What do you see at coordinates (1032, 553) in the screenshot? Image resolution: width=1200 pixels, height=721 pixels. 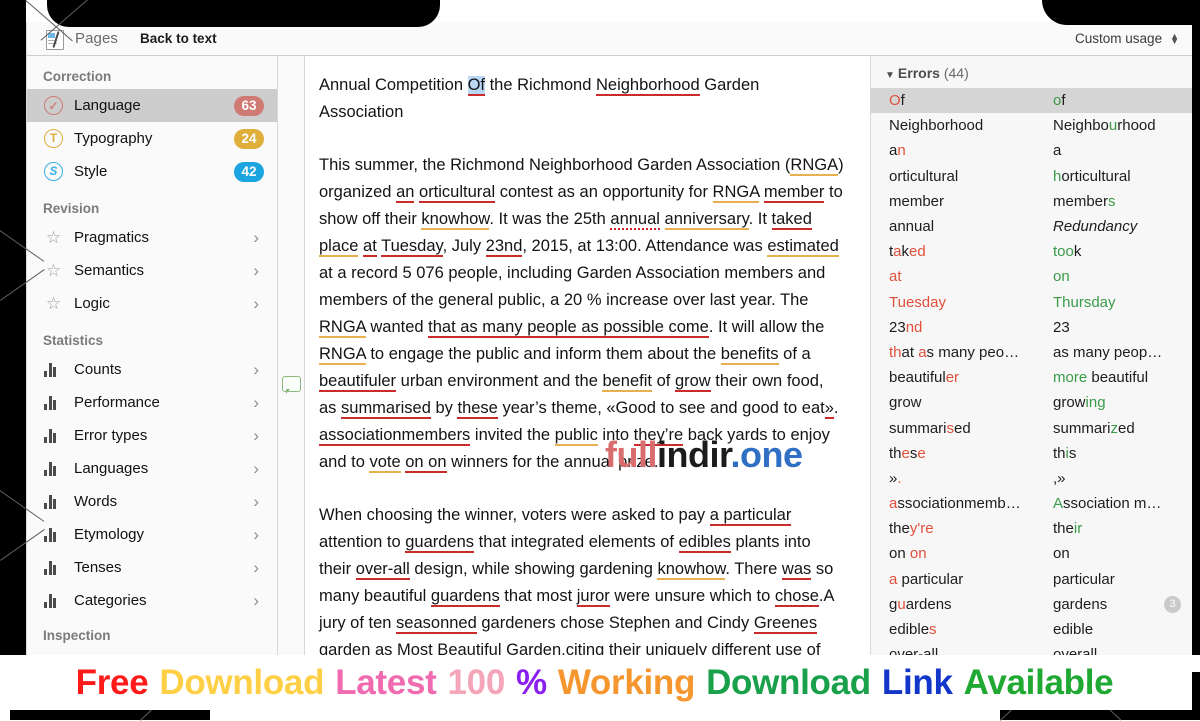 I see `error-row: on on on` at bounding box center [1032, 553].